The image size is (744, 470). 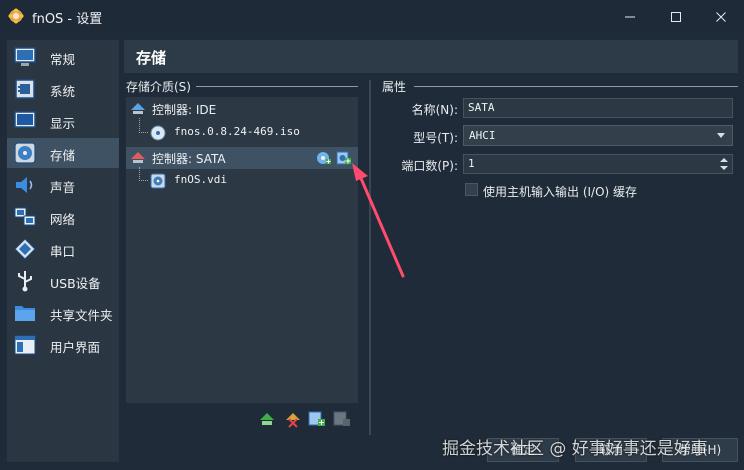 I want to click on serial-port-icon, so click(x=25, y=249).